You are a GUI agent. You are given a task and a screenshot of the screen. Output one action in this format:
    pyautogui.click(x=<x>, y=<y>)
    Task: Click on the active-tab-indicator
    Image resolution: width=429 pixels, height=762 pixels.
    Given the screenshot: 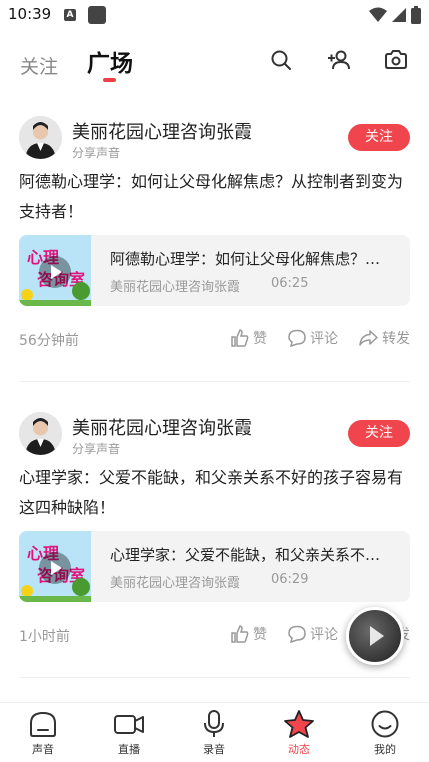 What is the action you would take?
    pyautogui.click(x=109, y=80)
    